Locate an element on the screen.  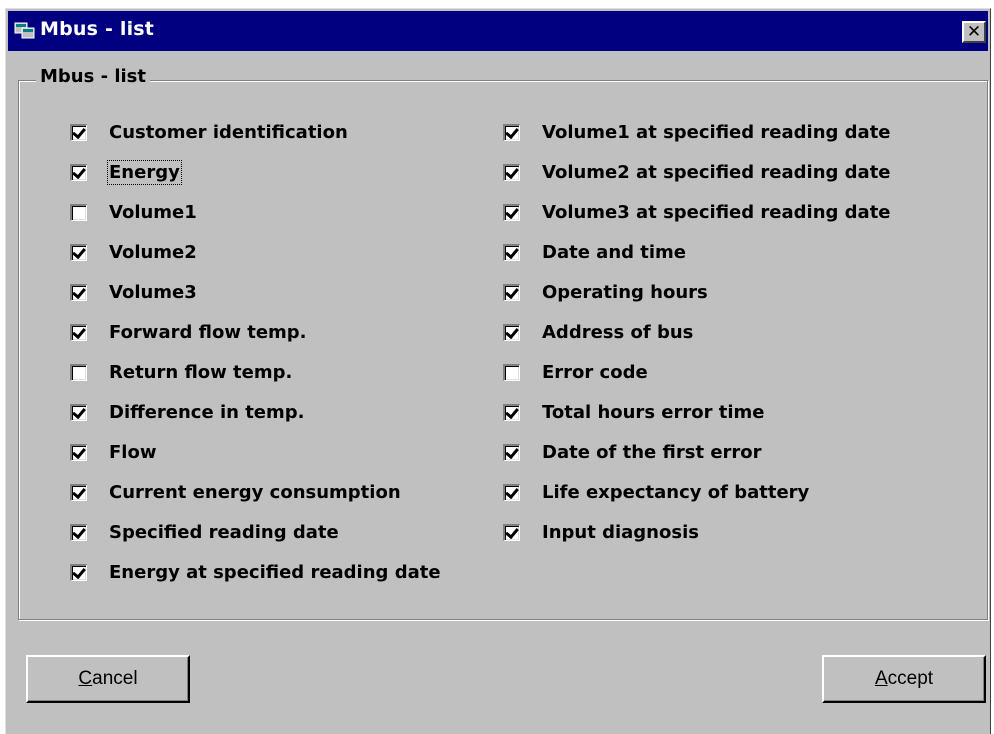
checkbox-label: Total hours error time is located at coordinates (653, 412).